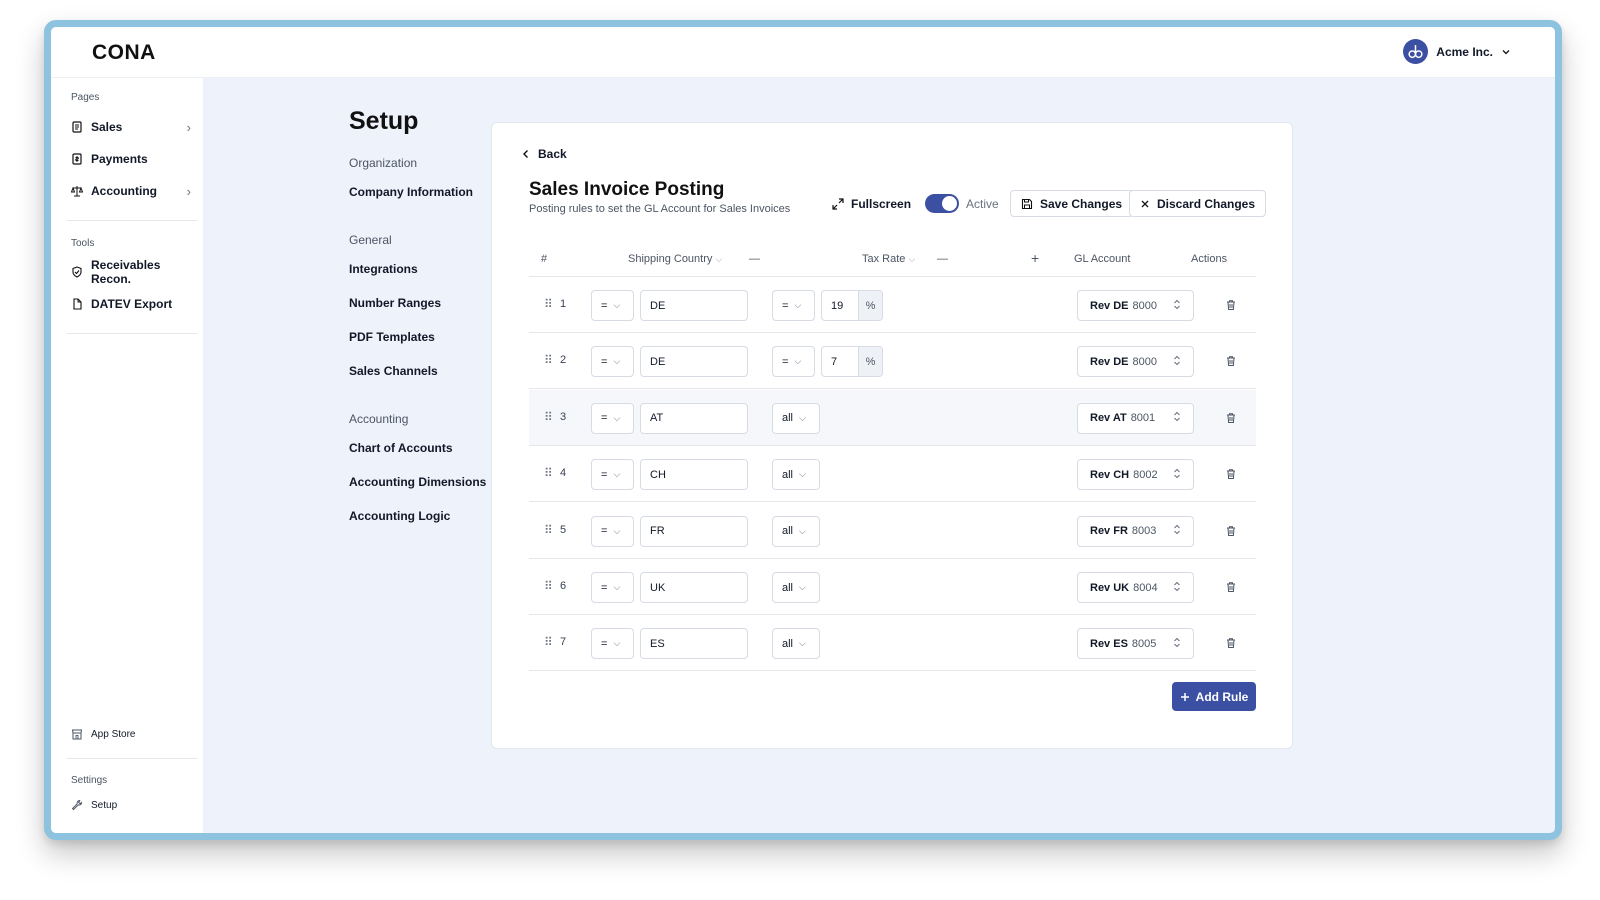 The width and height of the screenshot is (1600, 900). I want to click on shield-check-icon, so click(77, 272).